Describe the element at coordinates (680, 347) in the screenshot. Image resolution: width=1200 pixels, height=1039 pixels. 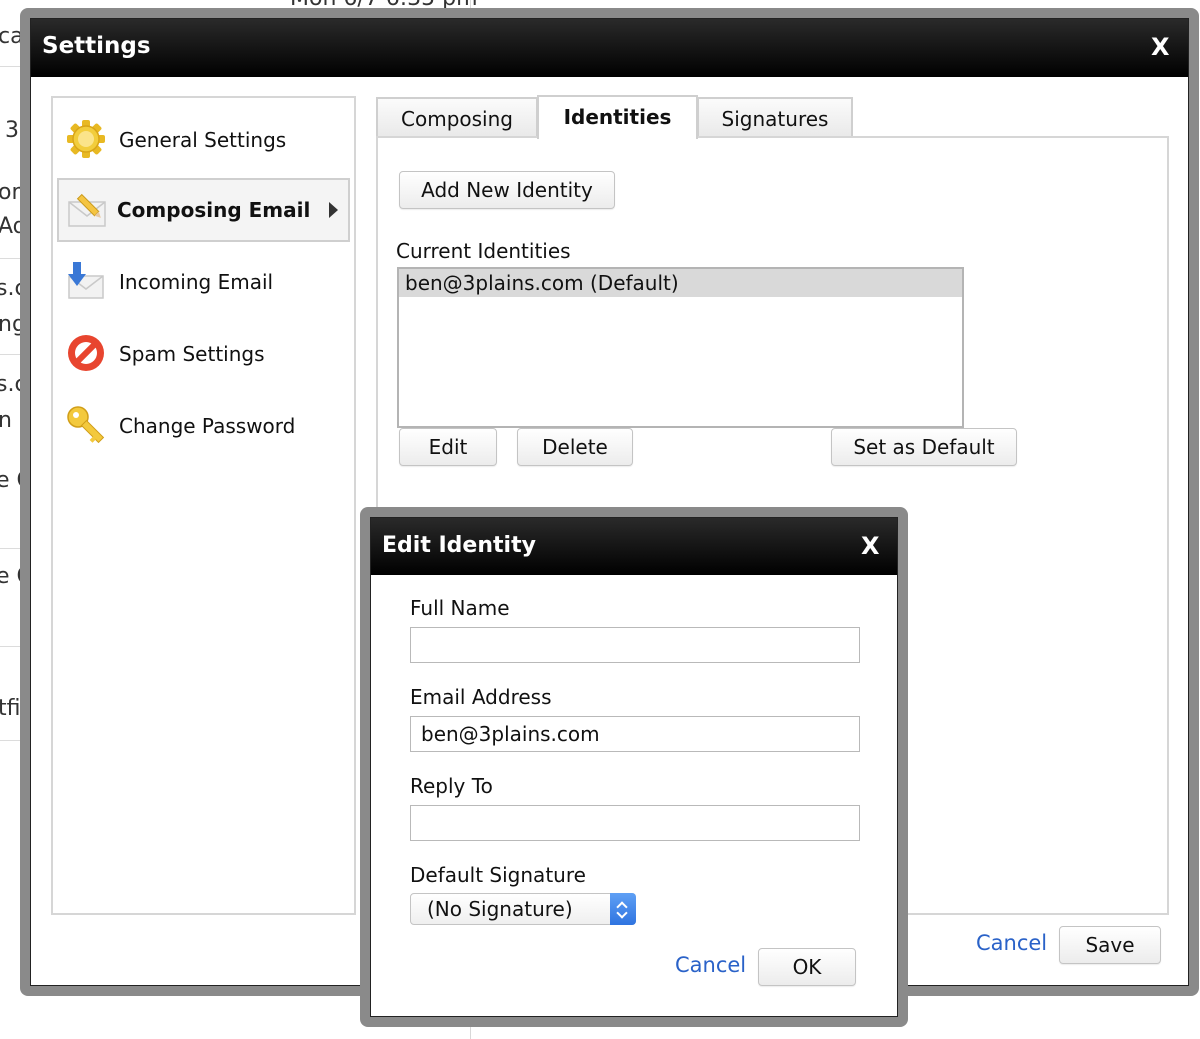
I see `identity-list: ben@3plains.com (Default)` at that location.